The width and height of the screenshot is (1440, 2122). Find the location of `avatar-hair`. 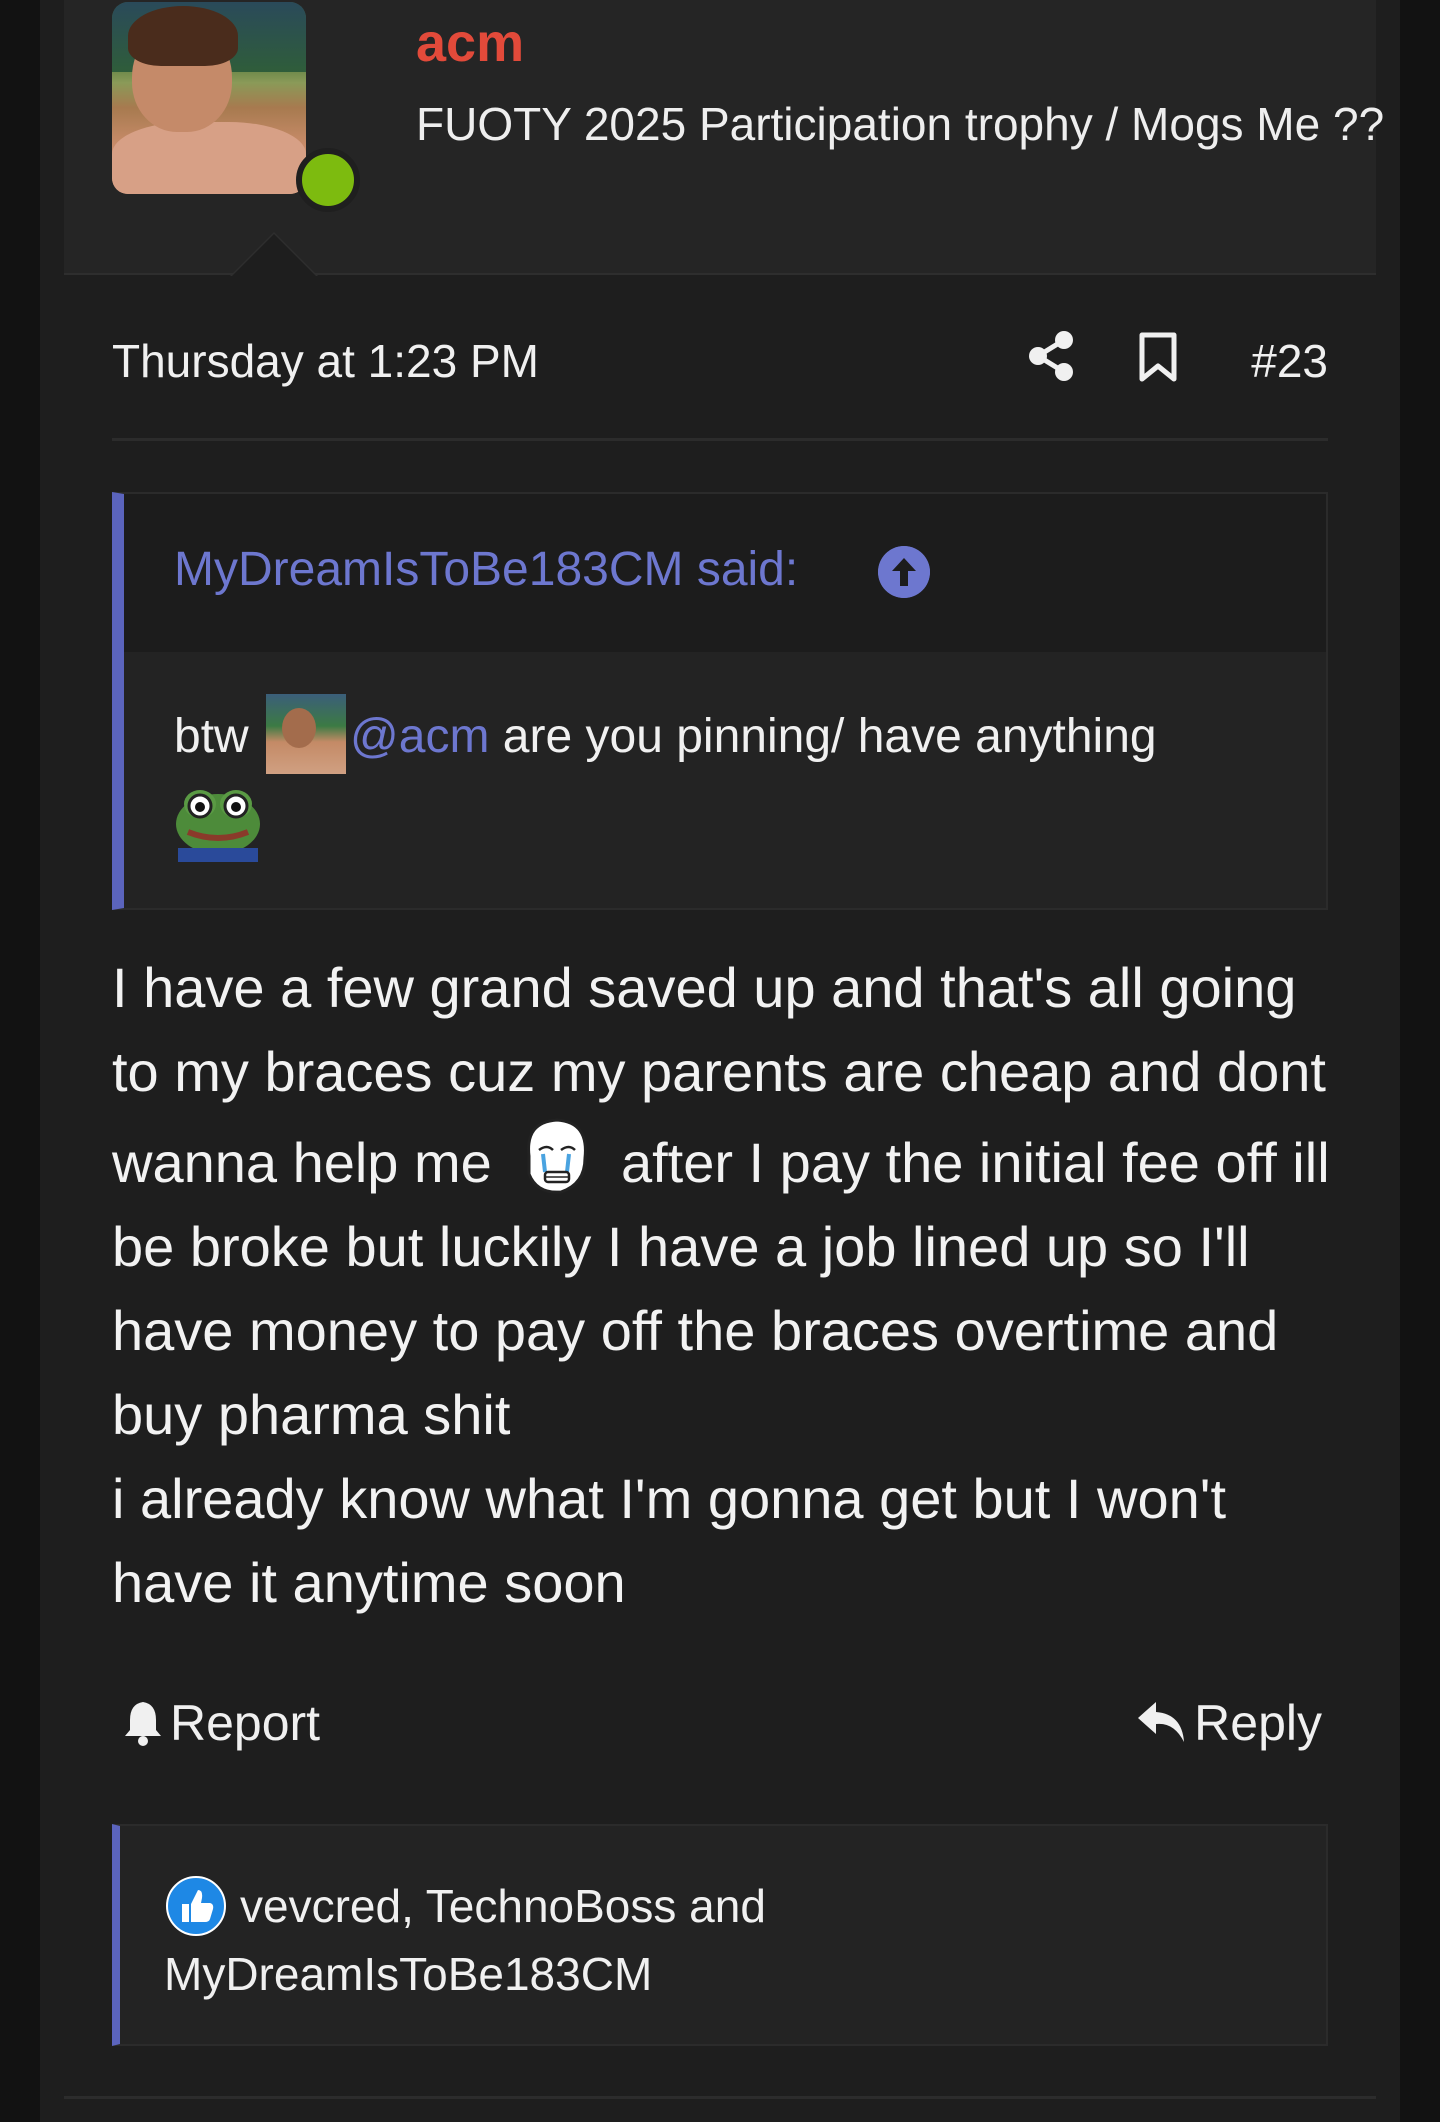

avatar-hair is located at coordinates (183, 36).